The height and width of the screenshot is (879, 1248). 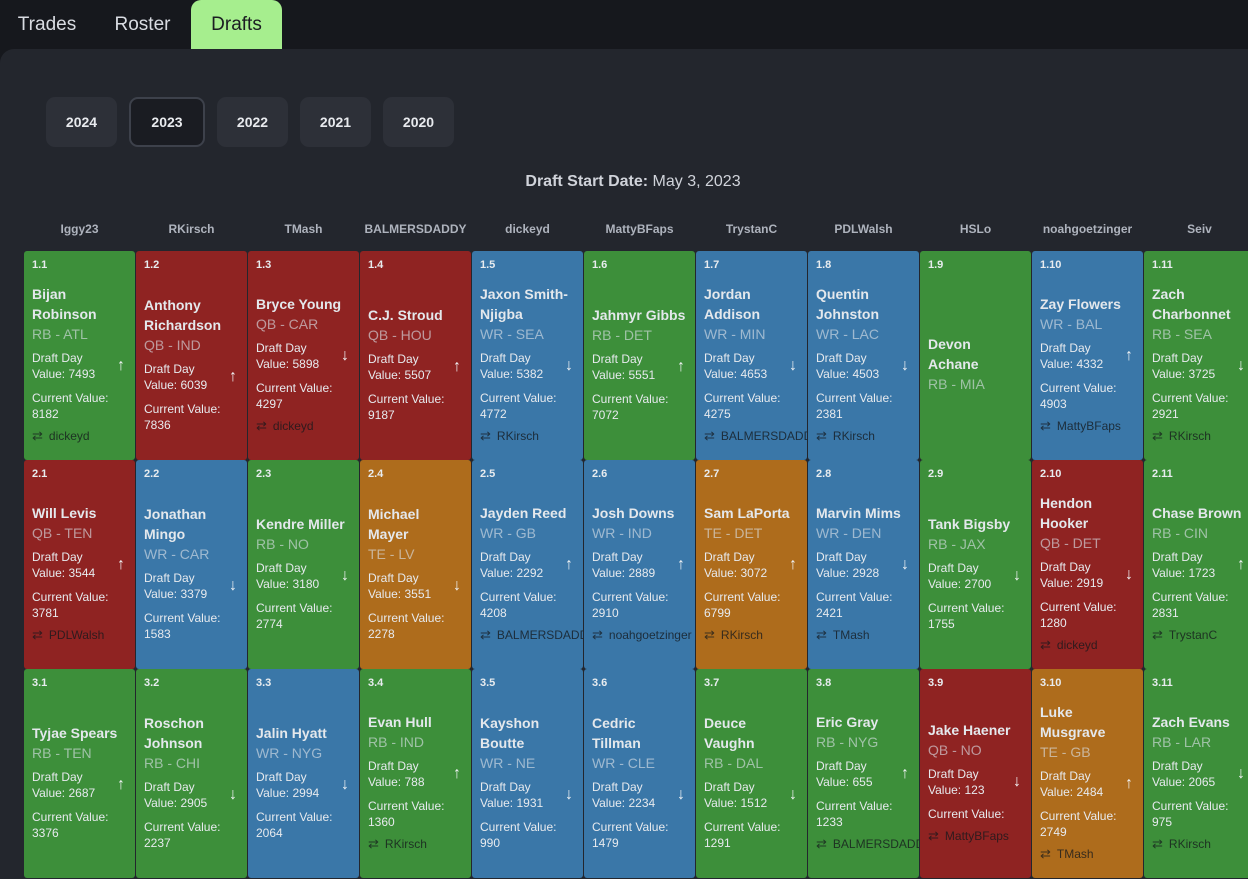 I want to click on draft-pick-card: 2.8 Marvin Mims WR - DEN Draft Day Value, so click(x=863, y=564).